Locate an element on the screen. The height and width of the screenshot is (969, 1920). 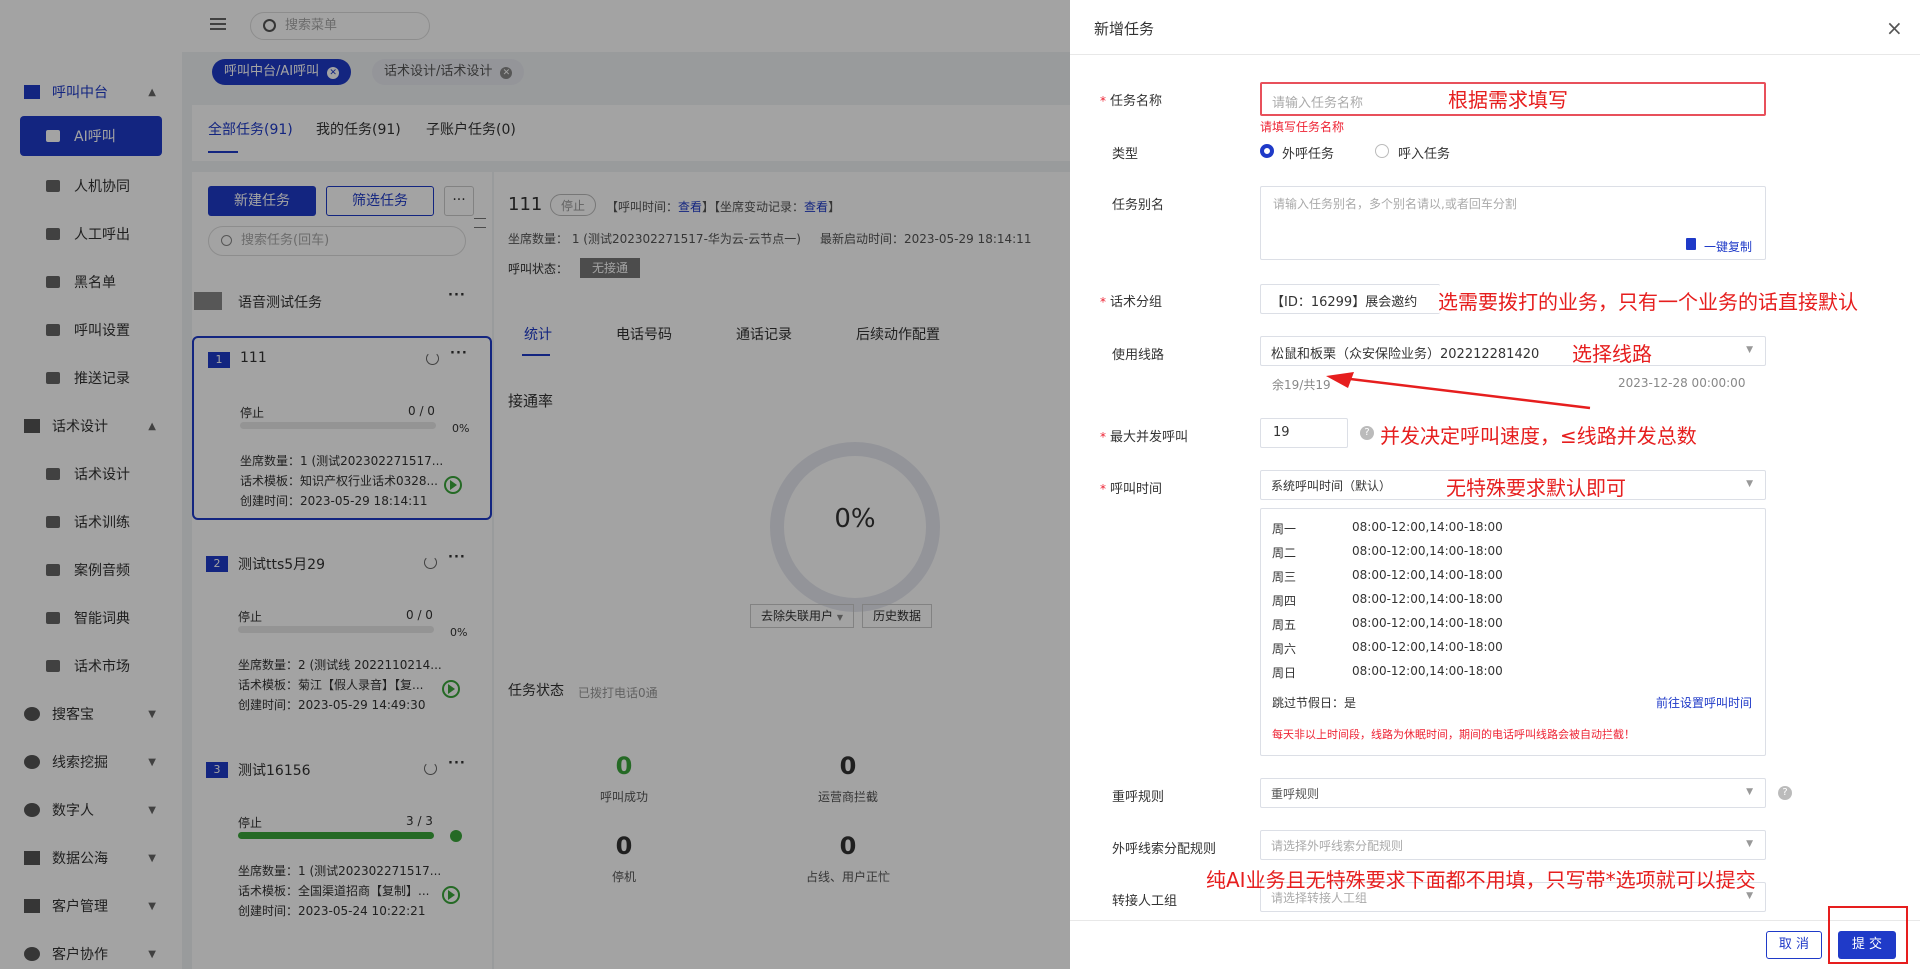
type-label: 类型 is located at coordinates (1125, 154).